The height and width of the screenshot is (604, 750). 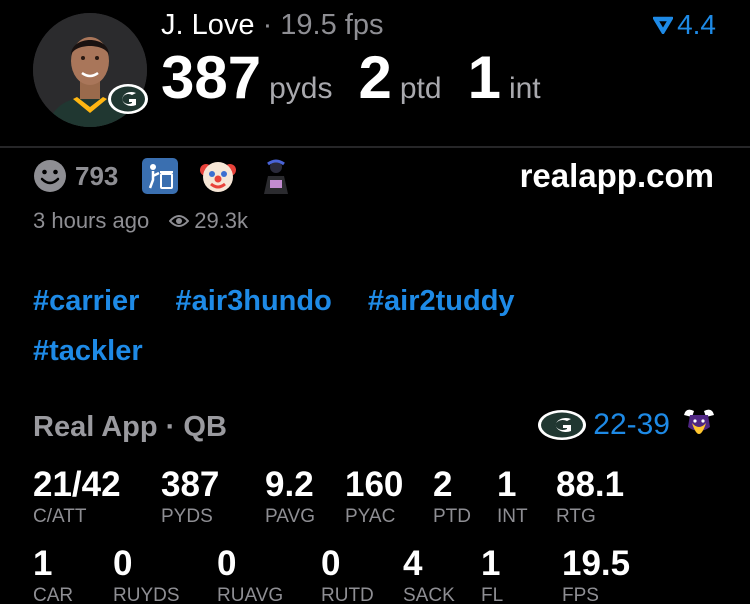 I want to click on stat-value: 21/42, so click(x=77, y=484).